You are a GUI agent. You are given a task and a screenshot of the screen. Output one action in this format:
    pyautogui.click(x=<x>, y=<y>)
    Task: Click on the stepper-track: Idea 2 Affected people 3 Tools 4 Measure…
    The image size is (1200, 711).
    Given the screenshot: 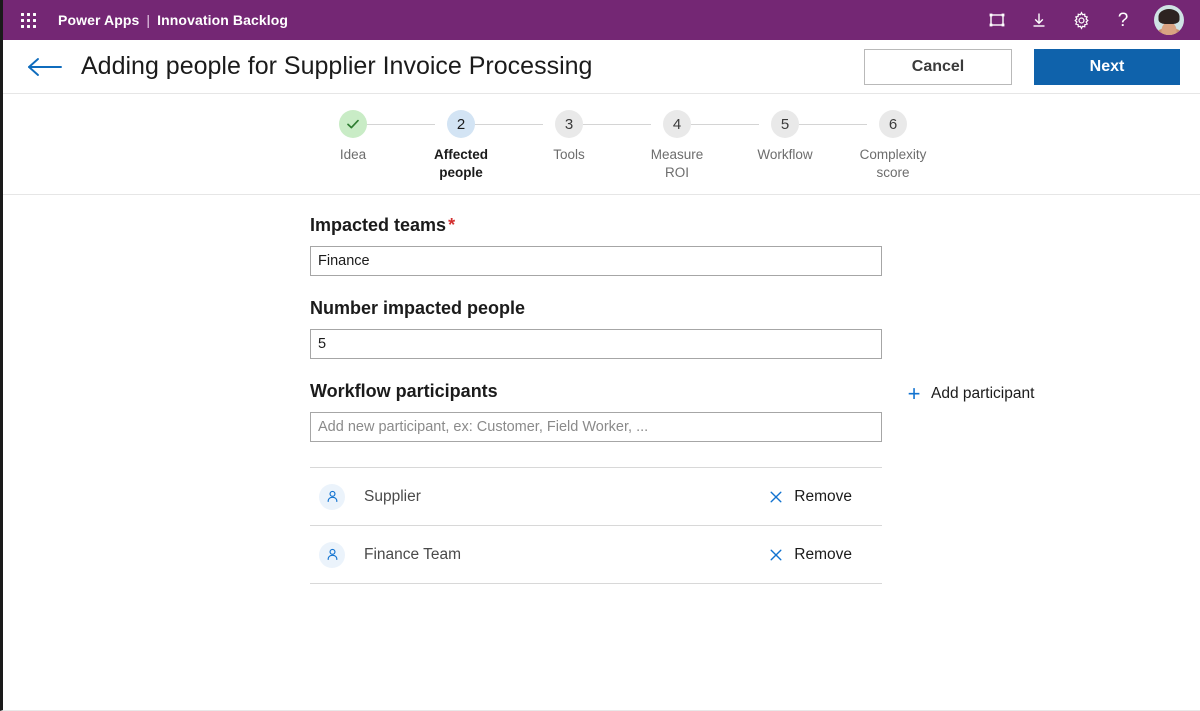 What is the action you would take?
    pyautogui.click(x=623, y=146)
    